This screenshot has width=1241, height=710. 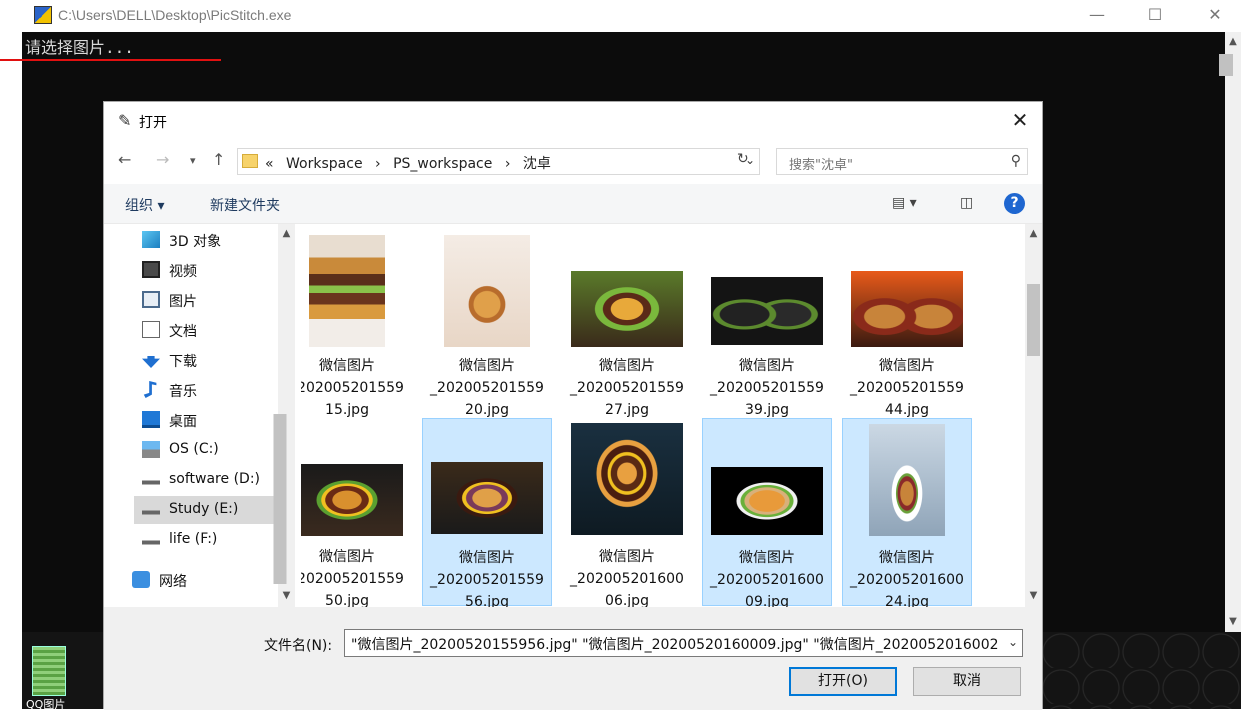 What do you see at coordinates (356, 512) in the screenshot?
I see `file-tile: 微信图片 _202005201559 50.jpg` at bounding box center [356, 512].